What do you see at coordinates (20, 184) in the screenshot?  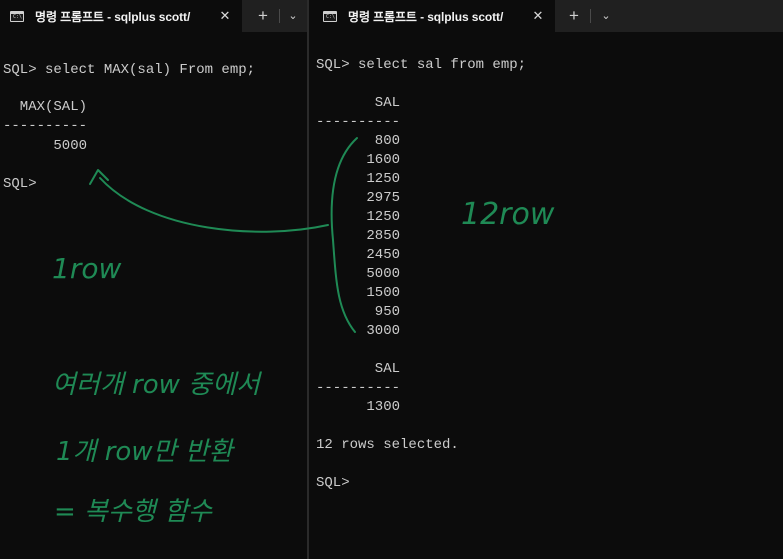 I see `left-prompt: SQL>` at bounding box center [20, 184].